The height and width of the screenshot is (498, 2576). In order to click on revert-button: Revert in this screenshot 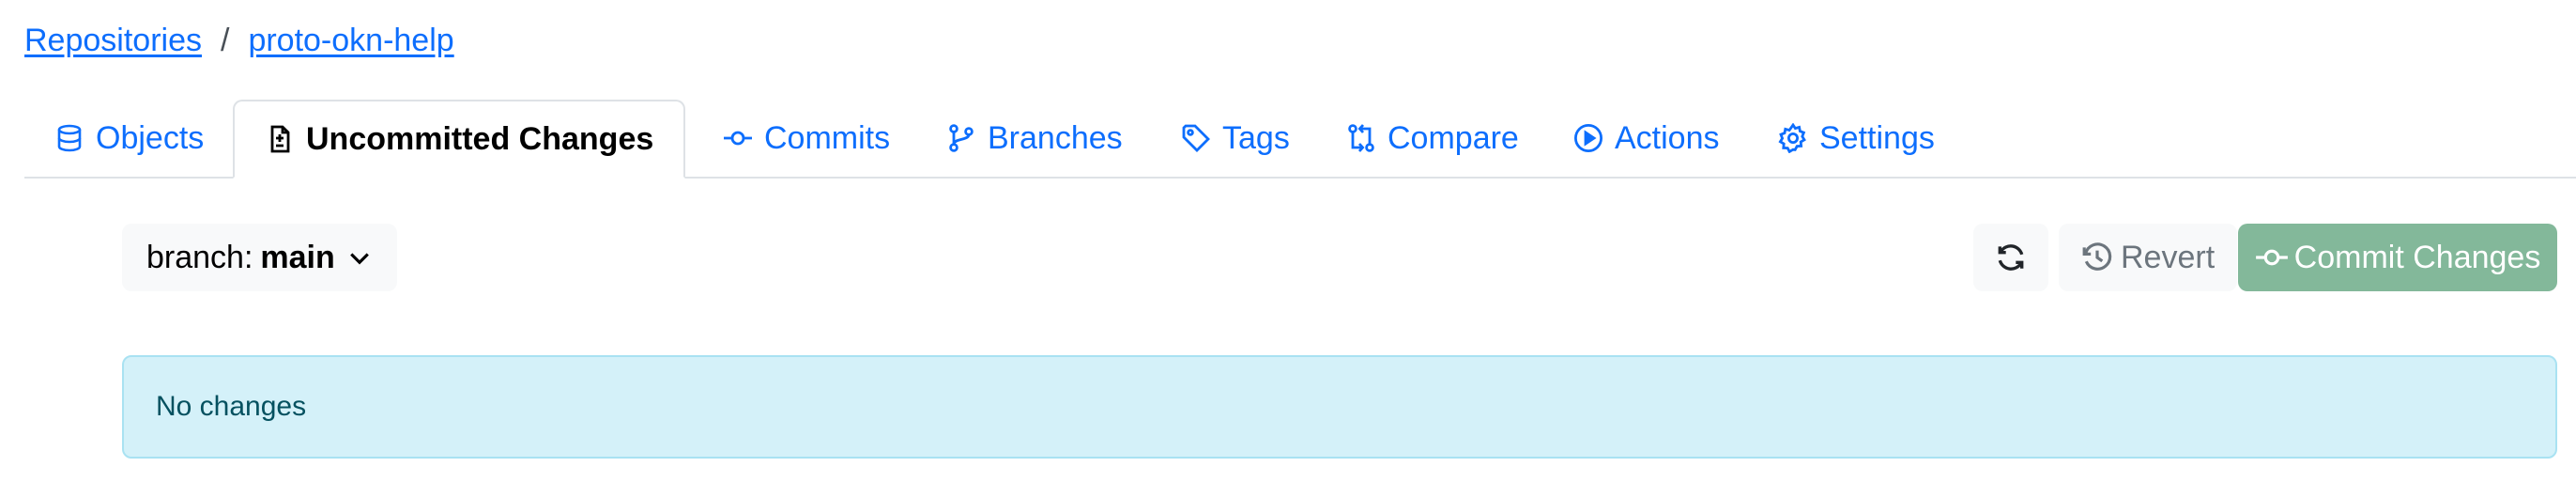, I will do `click(2149, 257)`.